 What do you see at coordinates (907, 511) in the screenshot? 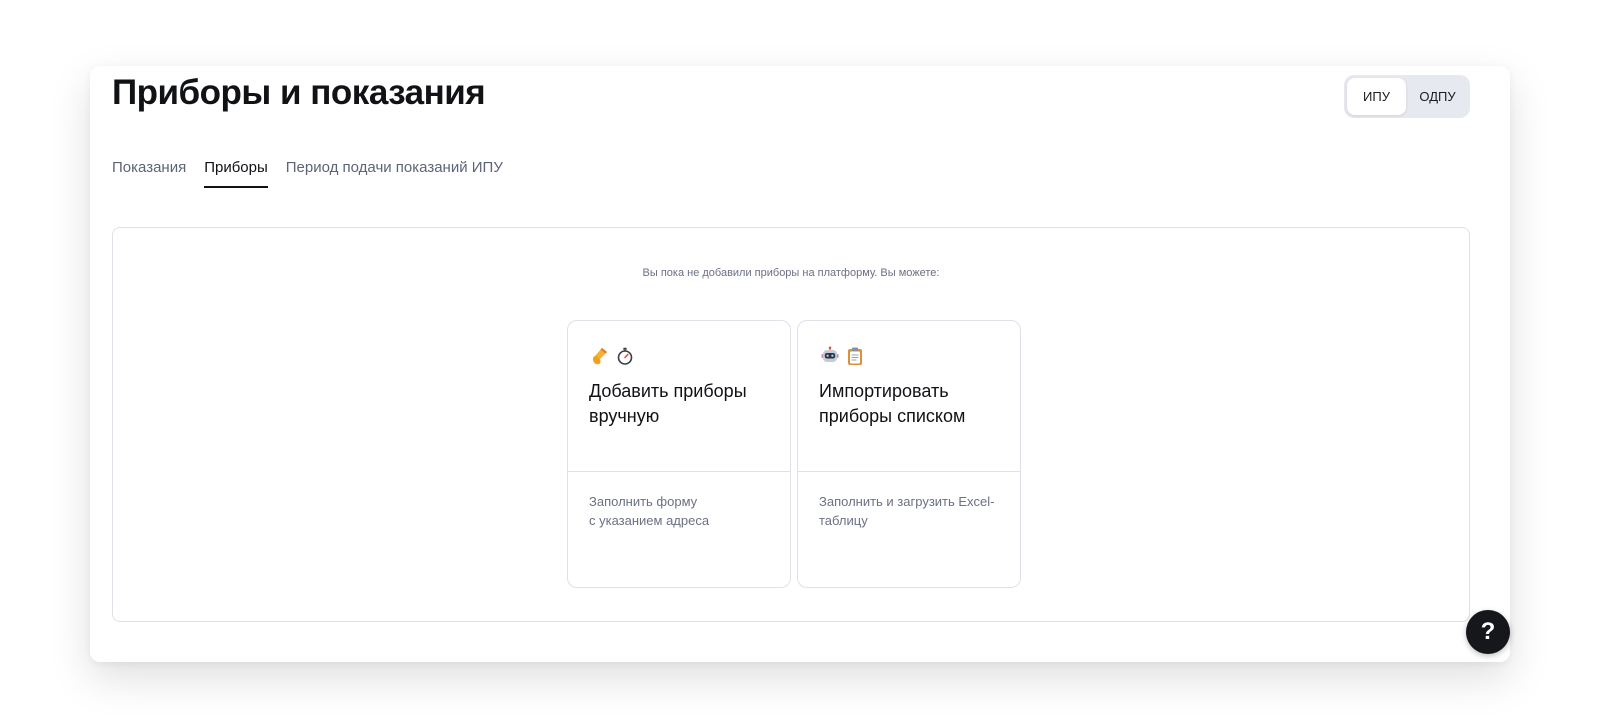
I see `card-description: Заполнить и загрузить Excel-таблицу` at bounding box center [907, 511].